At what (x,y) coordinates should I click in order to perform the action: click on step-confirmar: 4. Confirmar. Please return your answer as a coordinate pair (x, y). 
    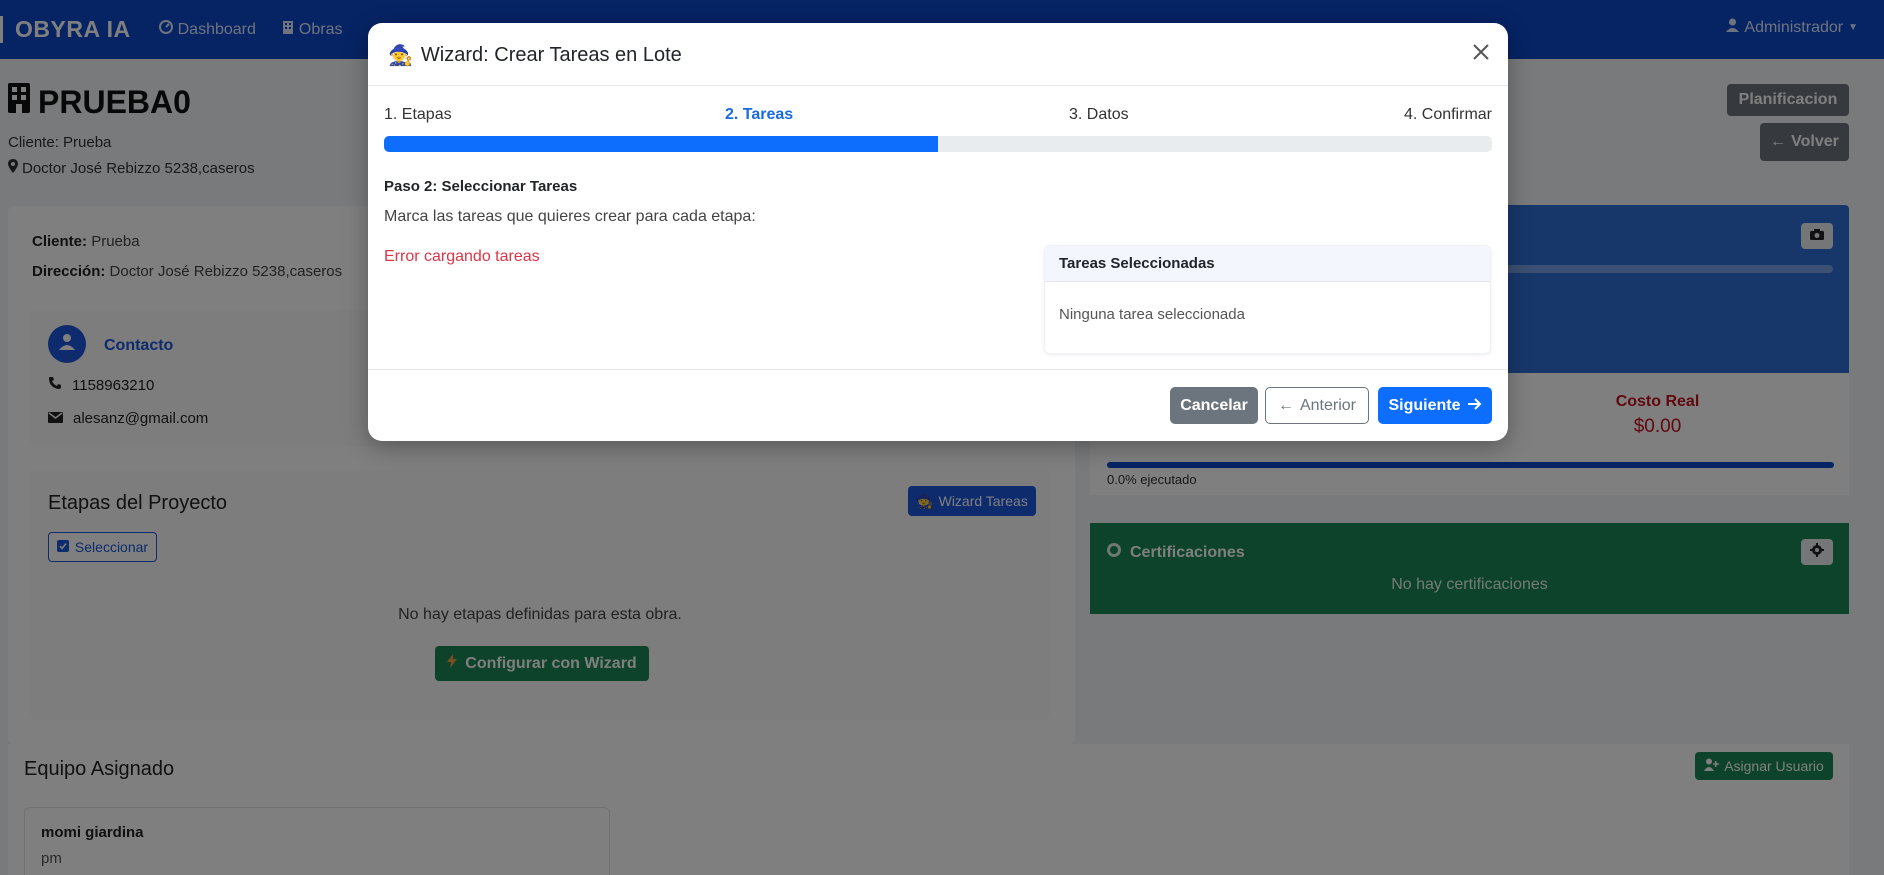
    Looking at the image, I should click on (1447, 114).